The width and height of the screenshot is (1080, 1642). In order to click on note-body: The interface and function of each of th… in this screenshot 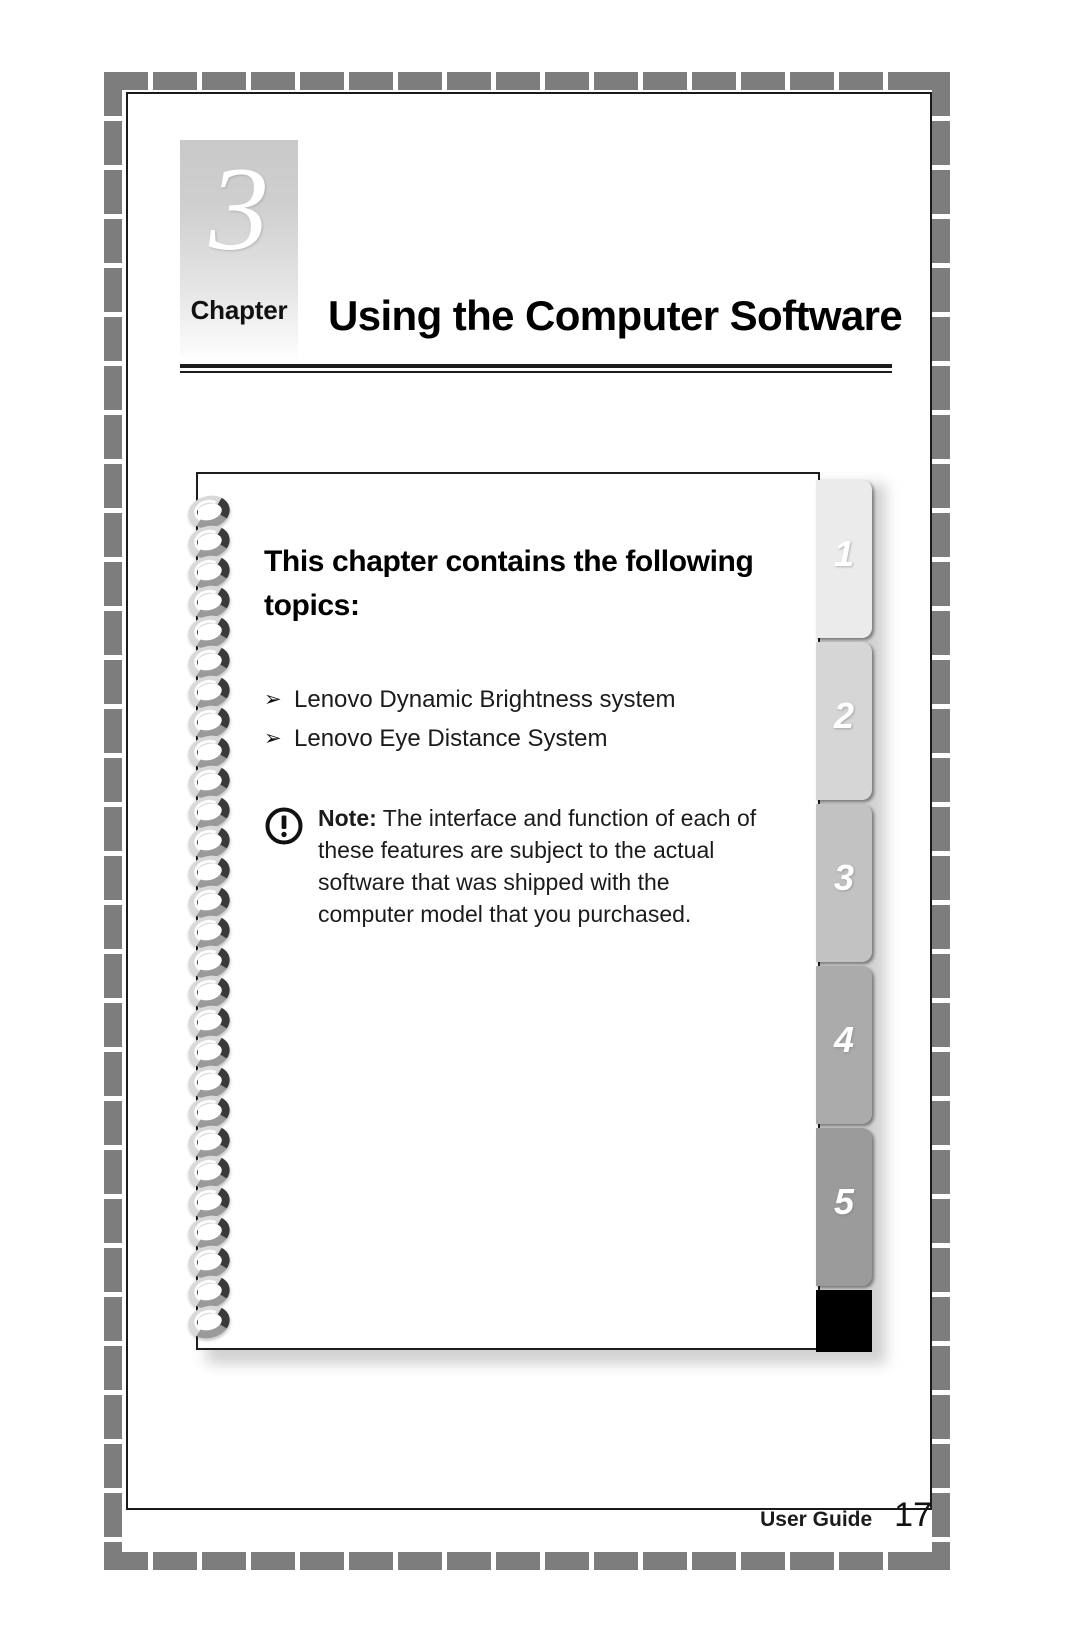, I will do `click(537, 866)`.